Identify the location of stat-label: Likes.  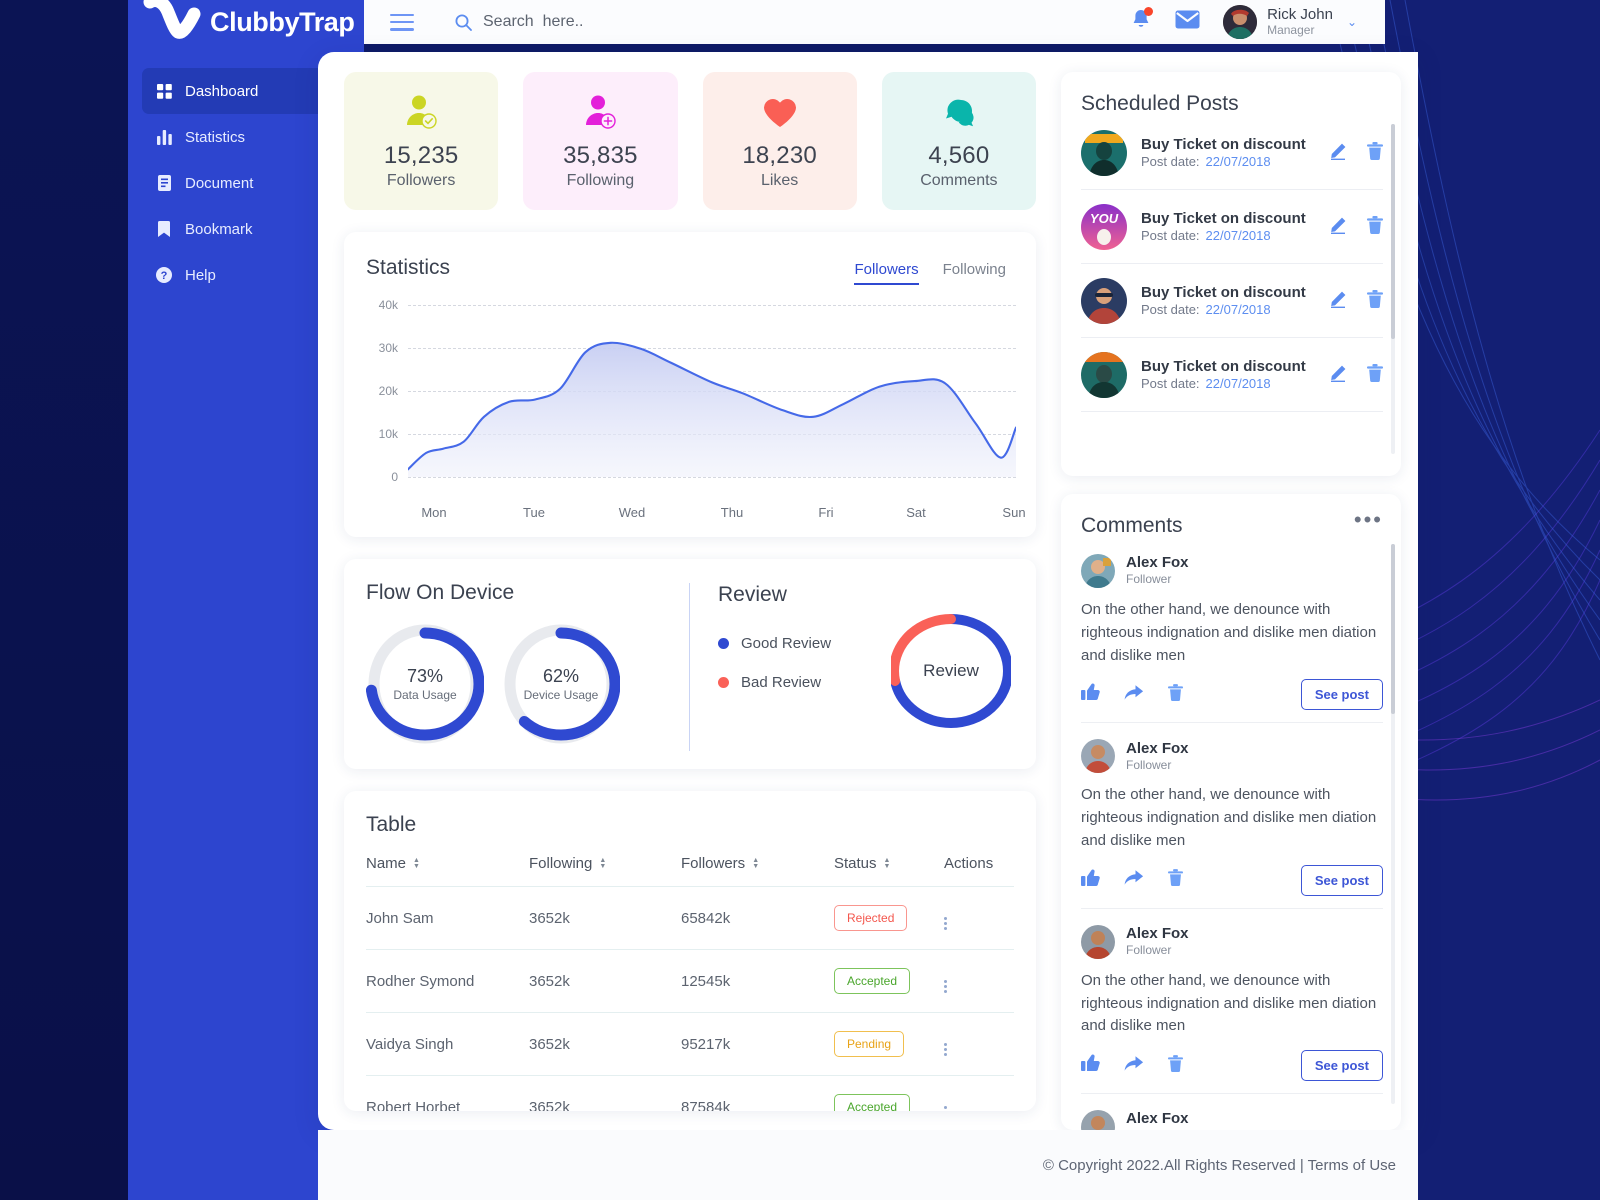
(779, 180).